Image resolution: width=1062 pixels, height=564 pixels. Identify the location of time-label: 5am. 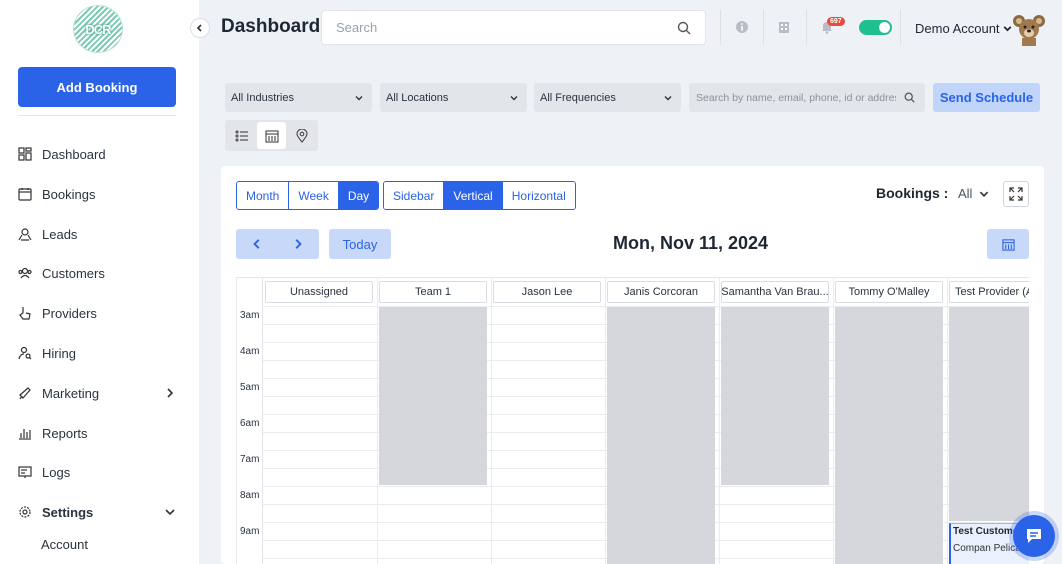
(250, 387).